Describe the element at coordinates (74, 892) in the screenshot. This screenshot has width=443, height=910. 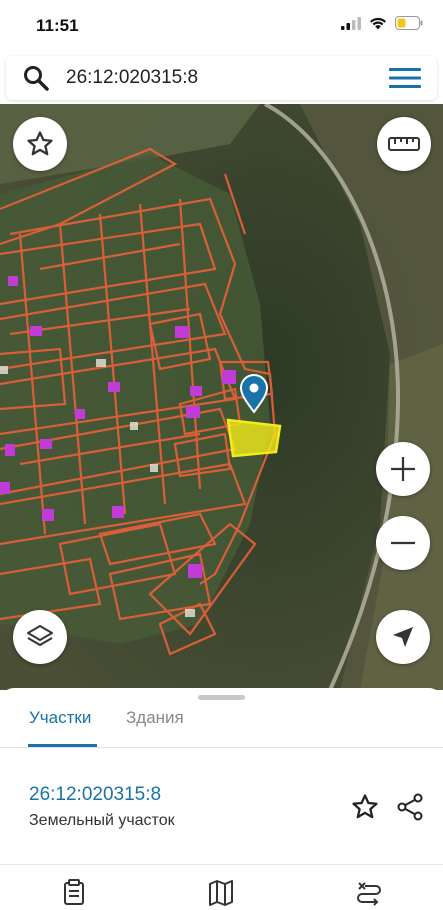
I see `clipboard-icon` at that location.